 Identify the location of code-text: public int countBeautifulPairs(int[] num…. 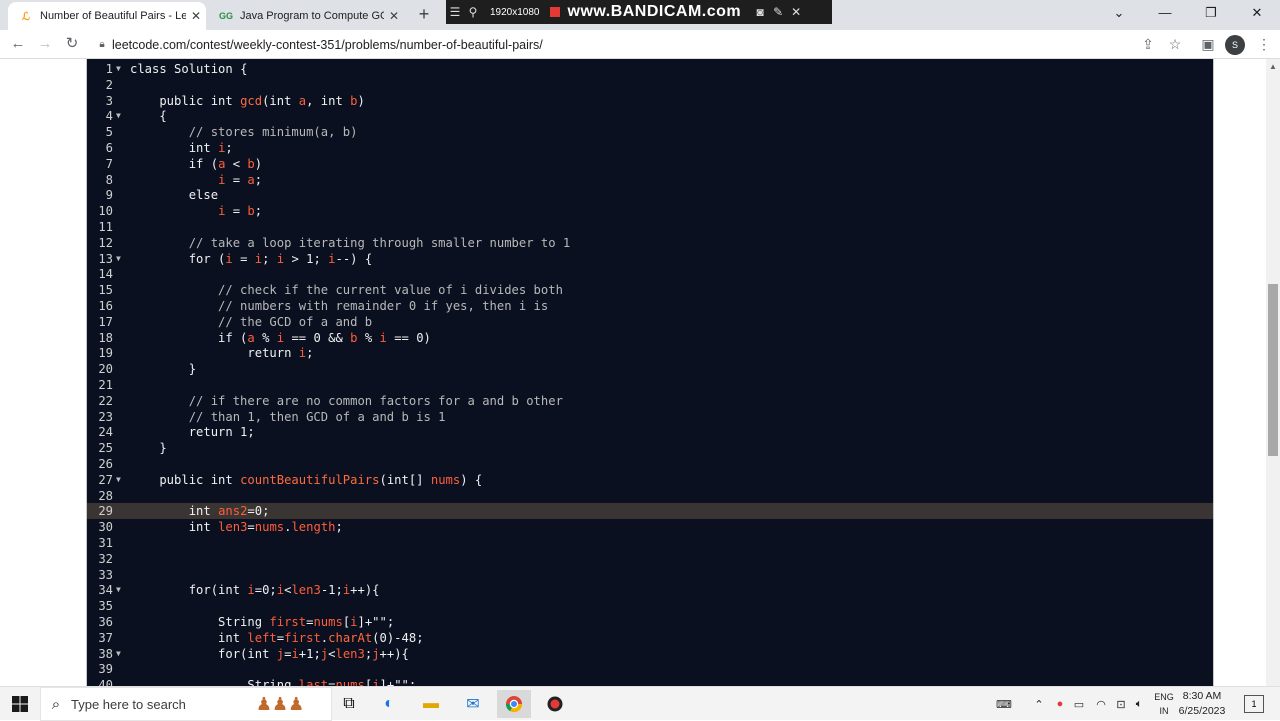
(306, 480).